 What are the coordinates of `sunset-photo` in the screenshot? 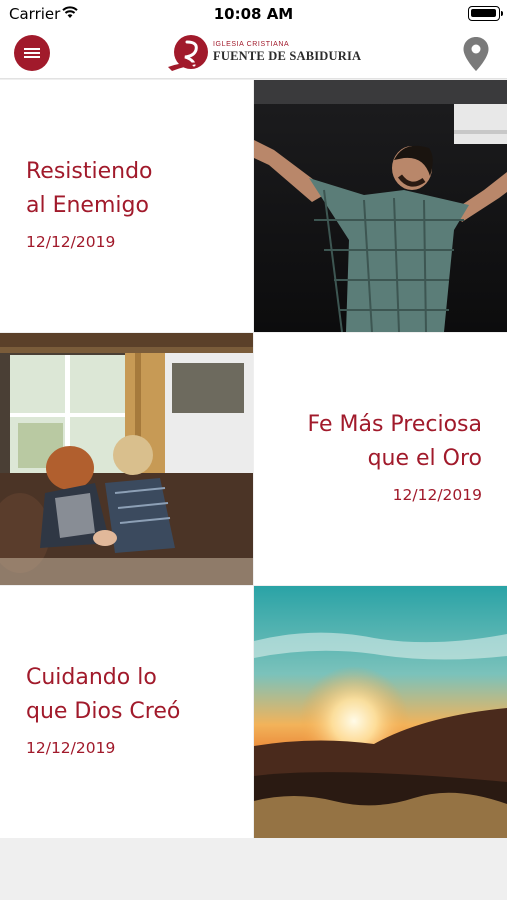 It's located at (380, 712).